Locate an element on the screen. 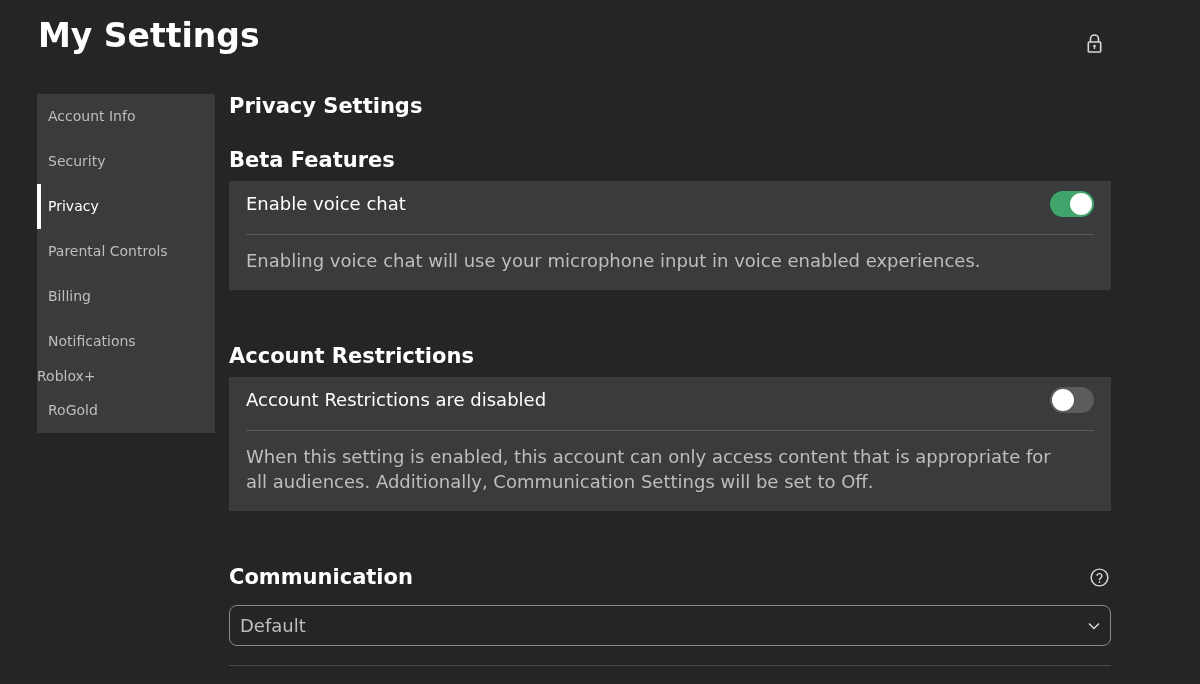  page-title: My Settings is located at coordinates (149, 36).